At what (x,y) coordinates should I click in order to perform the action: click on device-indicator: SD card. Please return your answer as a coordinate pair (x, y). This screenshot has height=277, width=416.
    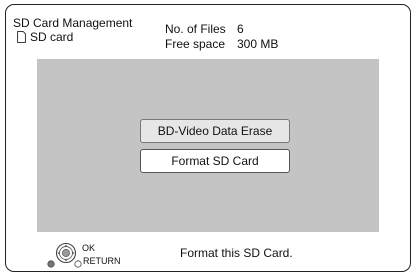
    Looking at the image, I should click on (45, 37).